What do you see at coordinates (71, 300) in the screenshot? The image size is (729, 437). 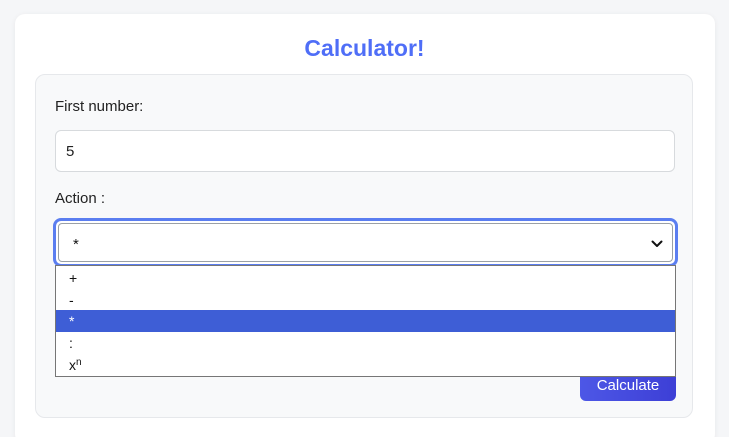 I see `option-label: -` at bounding box center [71, 300].